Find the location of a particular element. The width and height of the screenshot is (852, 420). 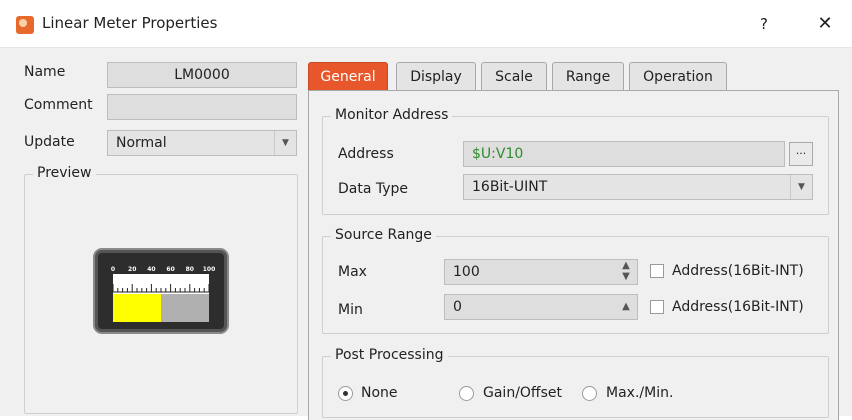

name-field: LM0000 is located at coordinates (202, 75).